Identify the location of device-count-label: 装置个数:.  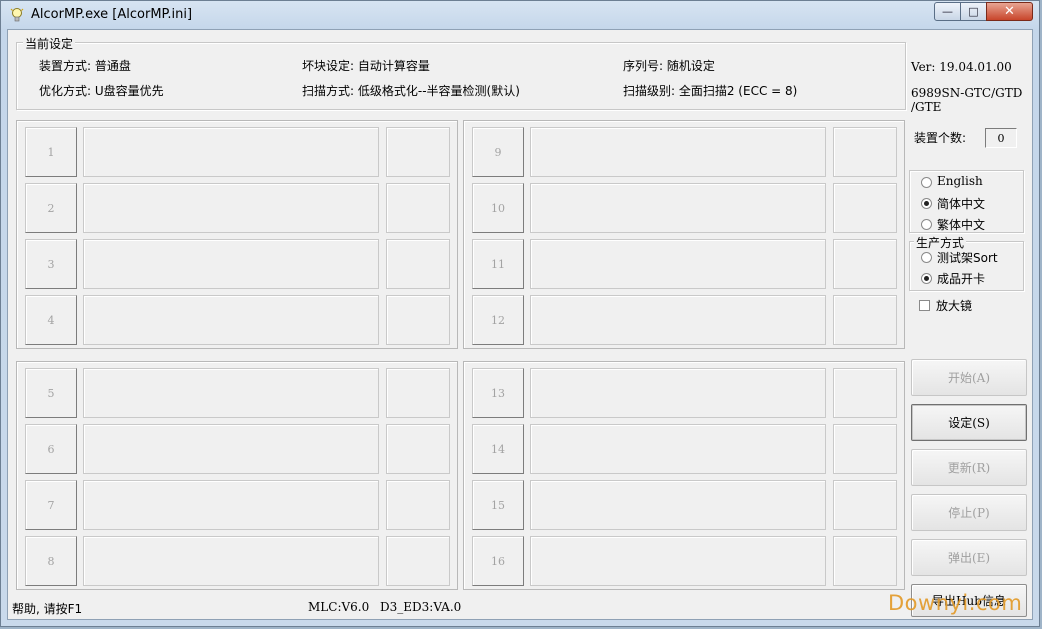
(940, 138).